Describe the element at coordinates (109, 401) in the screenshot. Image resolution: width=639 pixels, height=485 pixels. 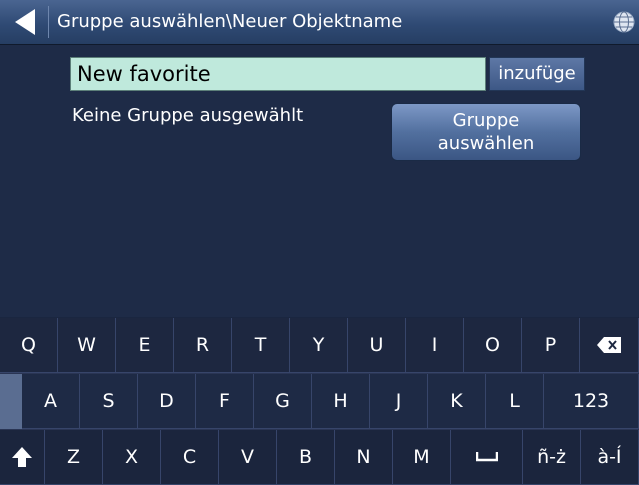
I see `key-s: S` at that location.